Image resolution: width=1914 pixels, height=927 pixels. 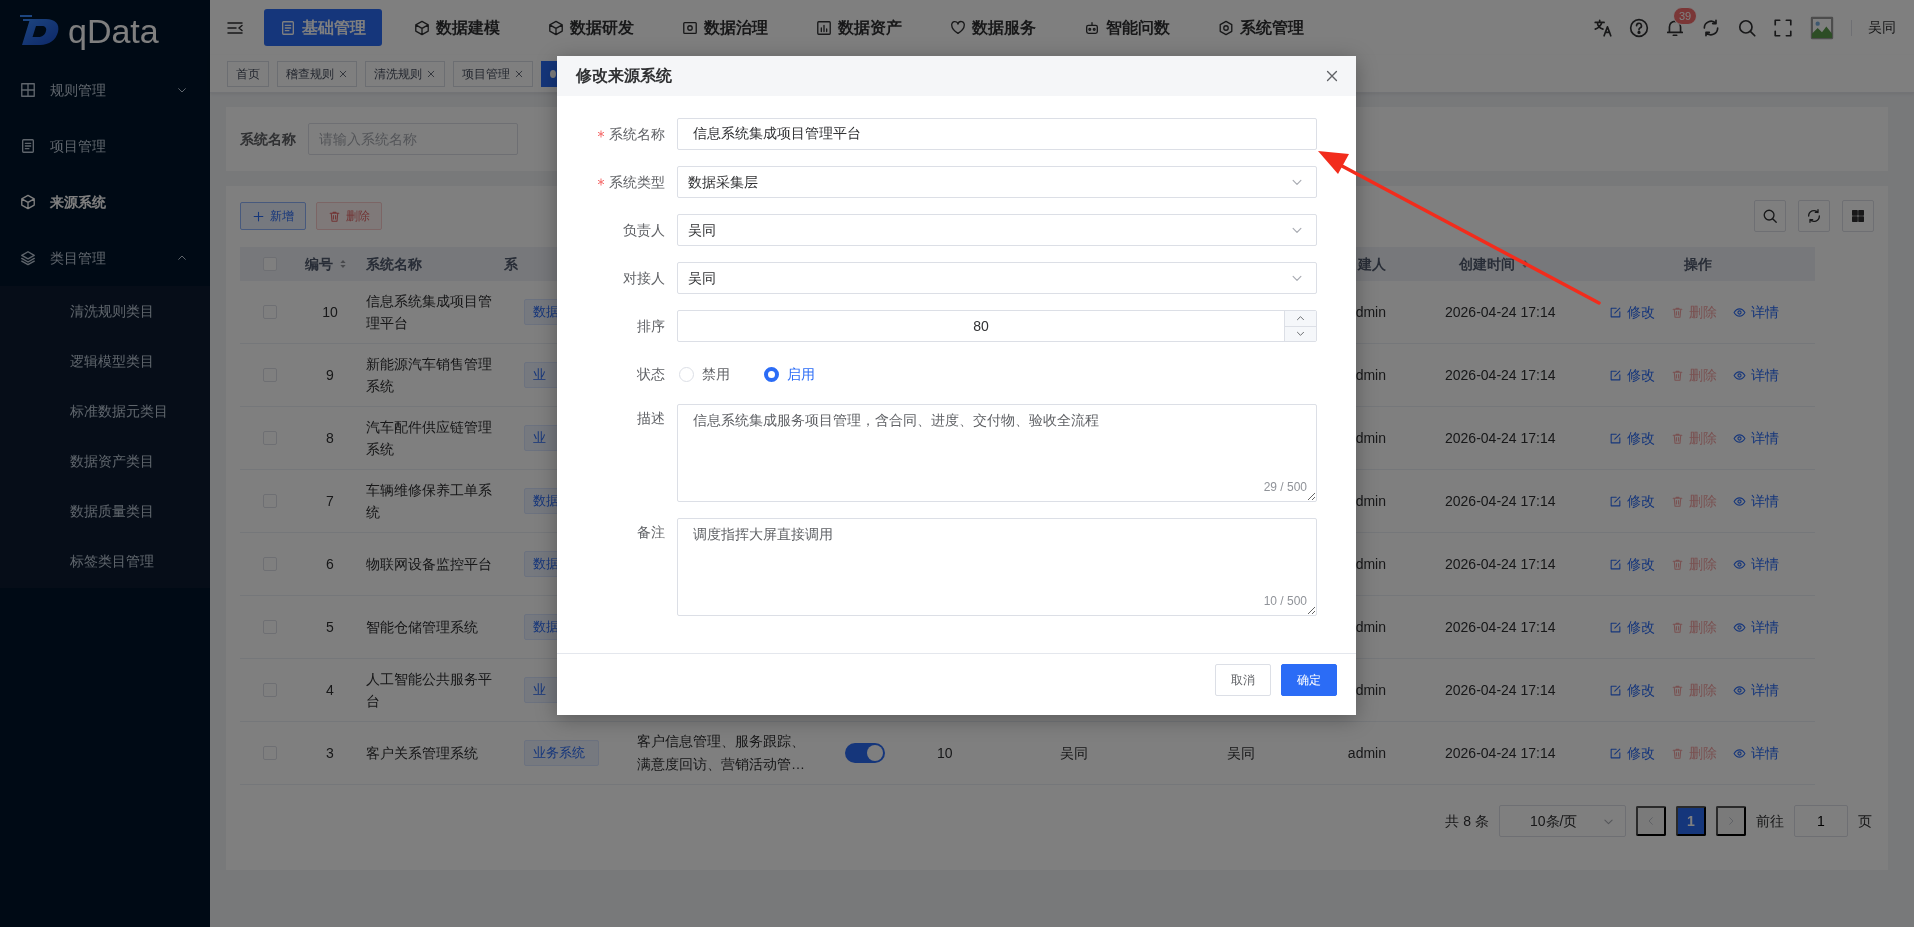 I want to click on document-icon, so click(x=28, y=146).